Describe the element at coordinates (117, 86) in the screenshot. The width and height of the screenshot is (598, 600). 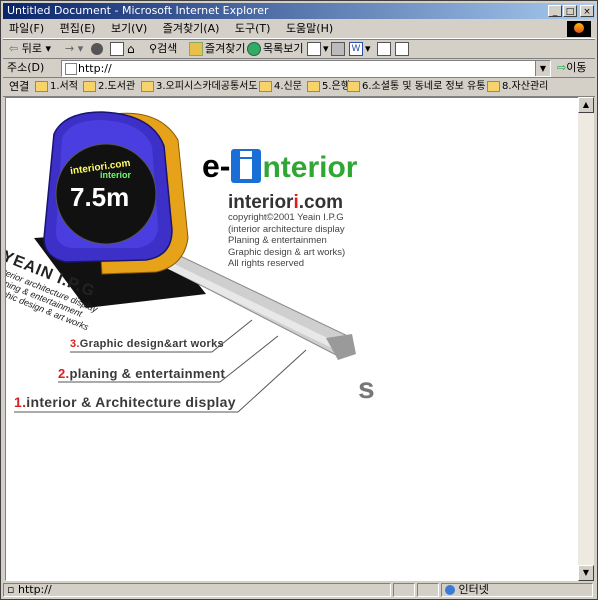
I see `link-label: 2.도서관` at that location.